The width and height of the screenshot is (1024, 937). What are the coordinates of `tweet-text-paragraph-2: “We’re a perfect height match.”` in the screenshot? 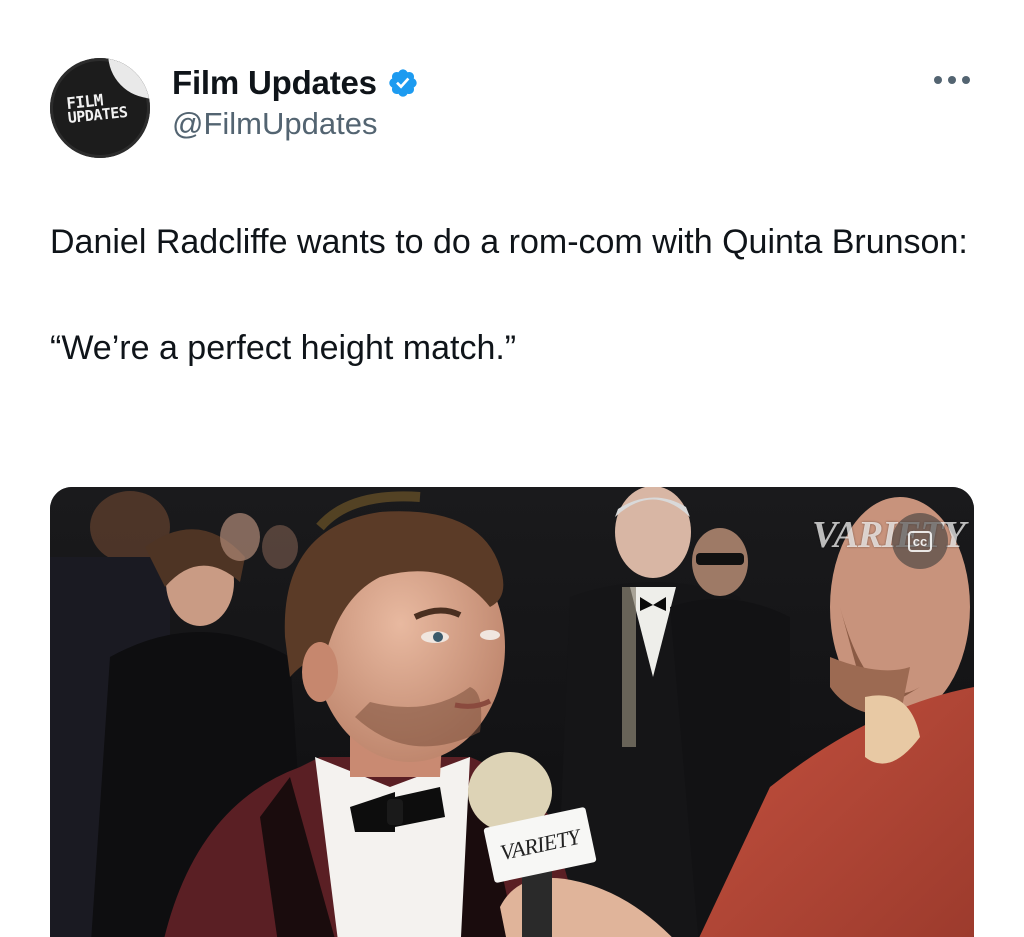 It's located at (283, 348).